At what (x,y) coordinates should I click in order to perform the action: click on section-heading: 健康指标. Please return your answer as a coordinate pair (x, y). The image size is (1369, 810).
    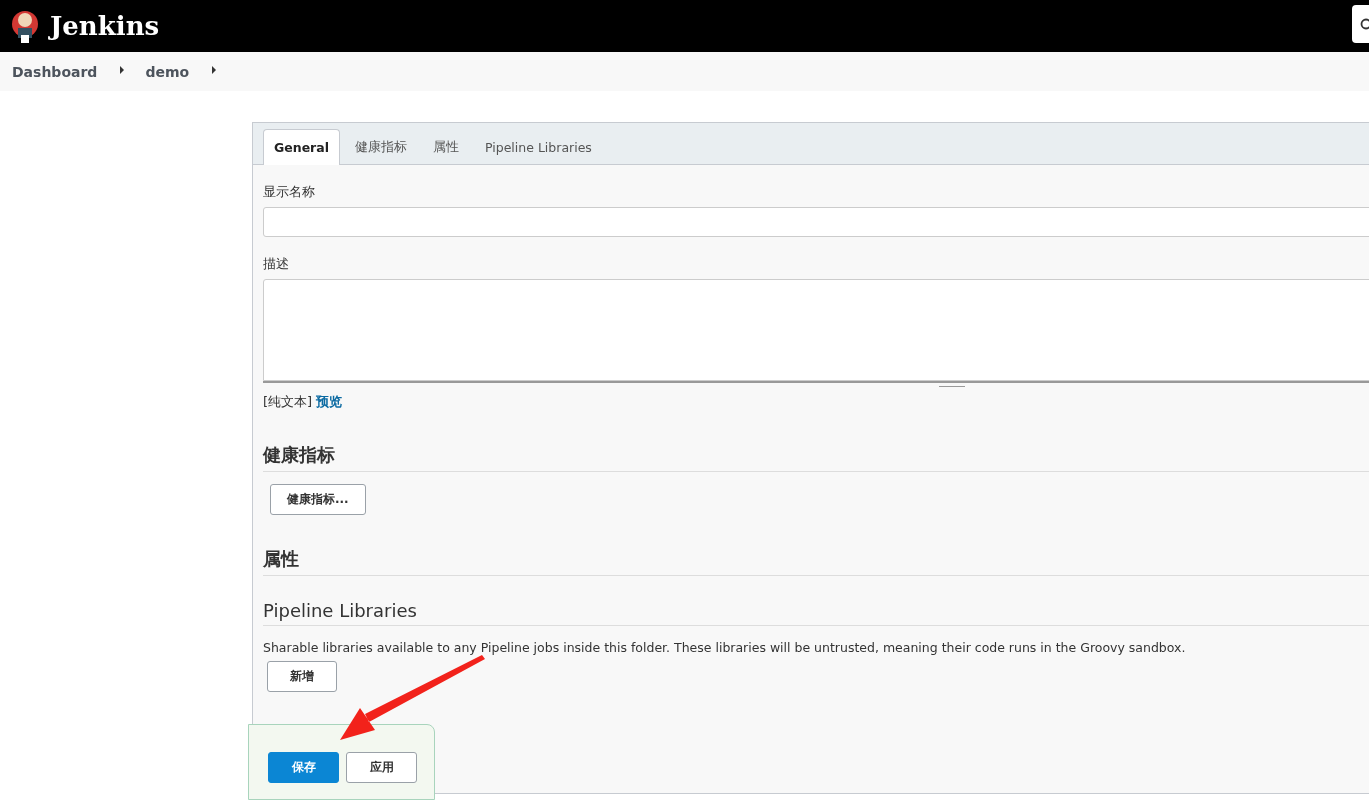
    Looking at the image, I should click on (816, 457).